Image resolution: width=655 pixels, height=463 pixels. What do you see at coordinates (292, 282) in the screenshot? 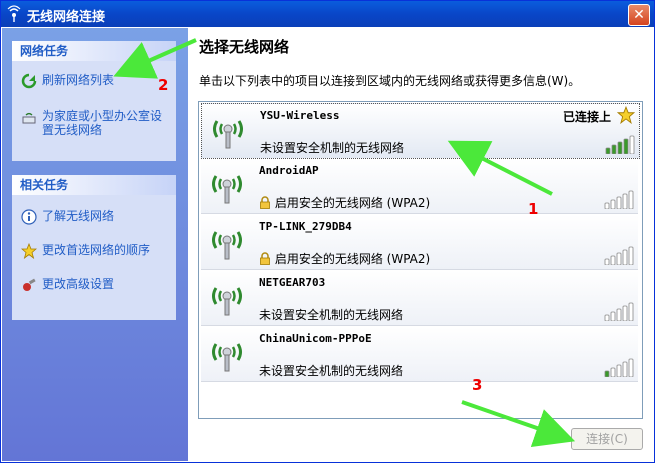
I see `network-ssid: NETGEAR703` at bounding box center [292, 282].